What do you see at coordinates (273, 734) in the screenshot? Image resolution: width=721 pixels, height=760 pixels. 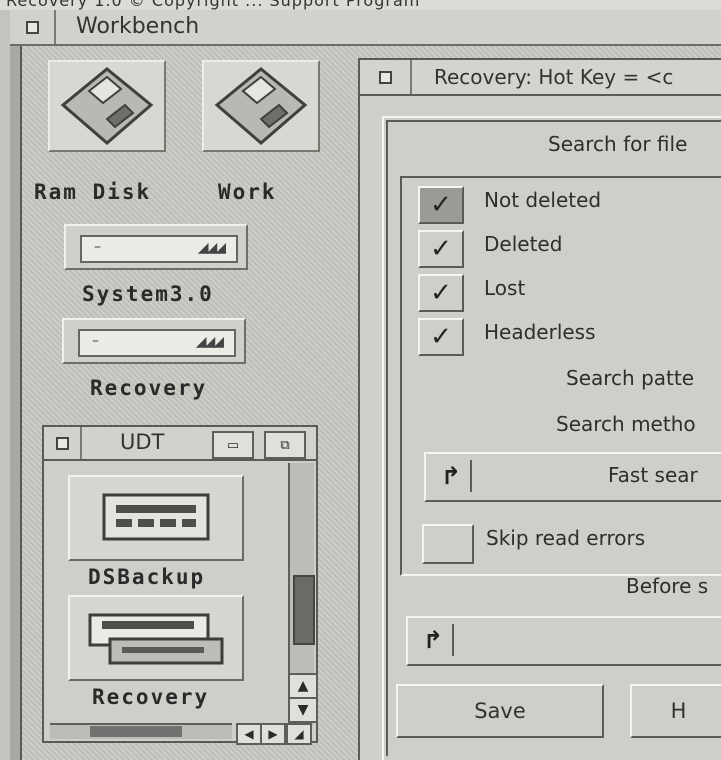 I see `scroll-right-icon: ▶` at bounding box center [273, 734].